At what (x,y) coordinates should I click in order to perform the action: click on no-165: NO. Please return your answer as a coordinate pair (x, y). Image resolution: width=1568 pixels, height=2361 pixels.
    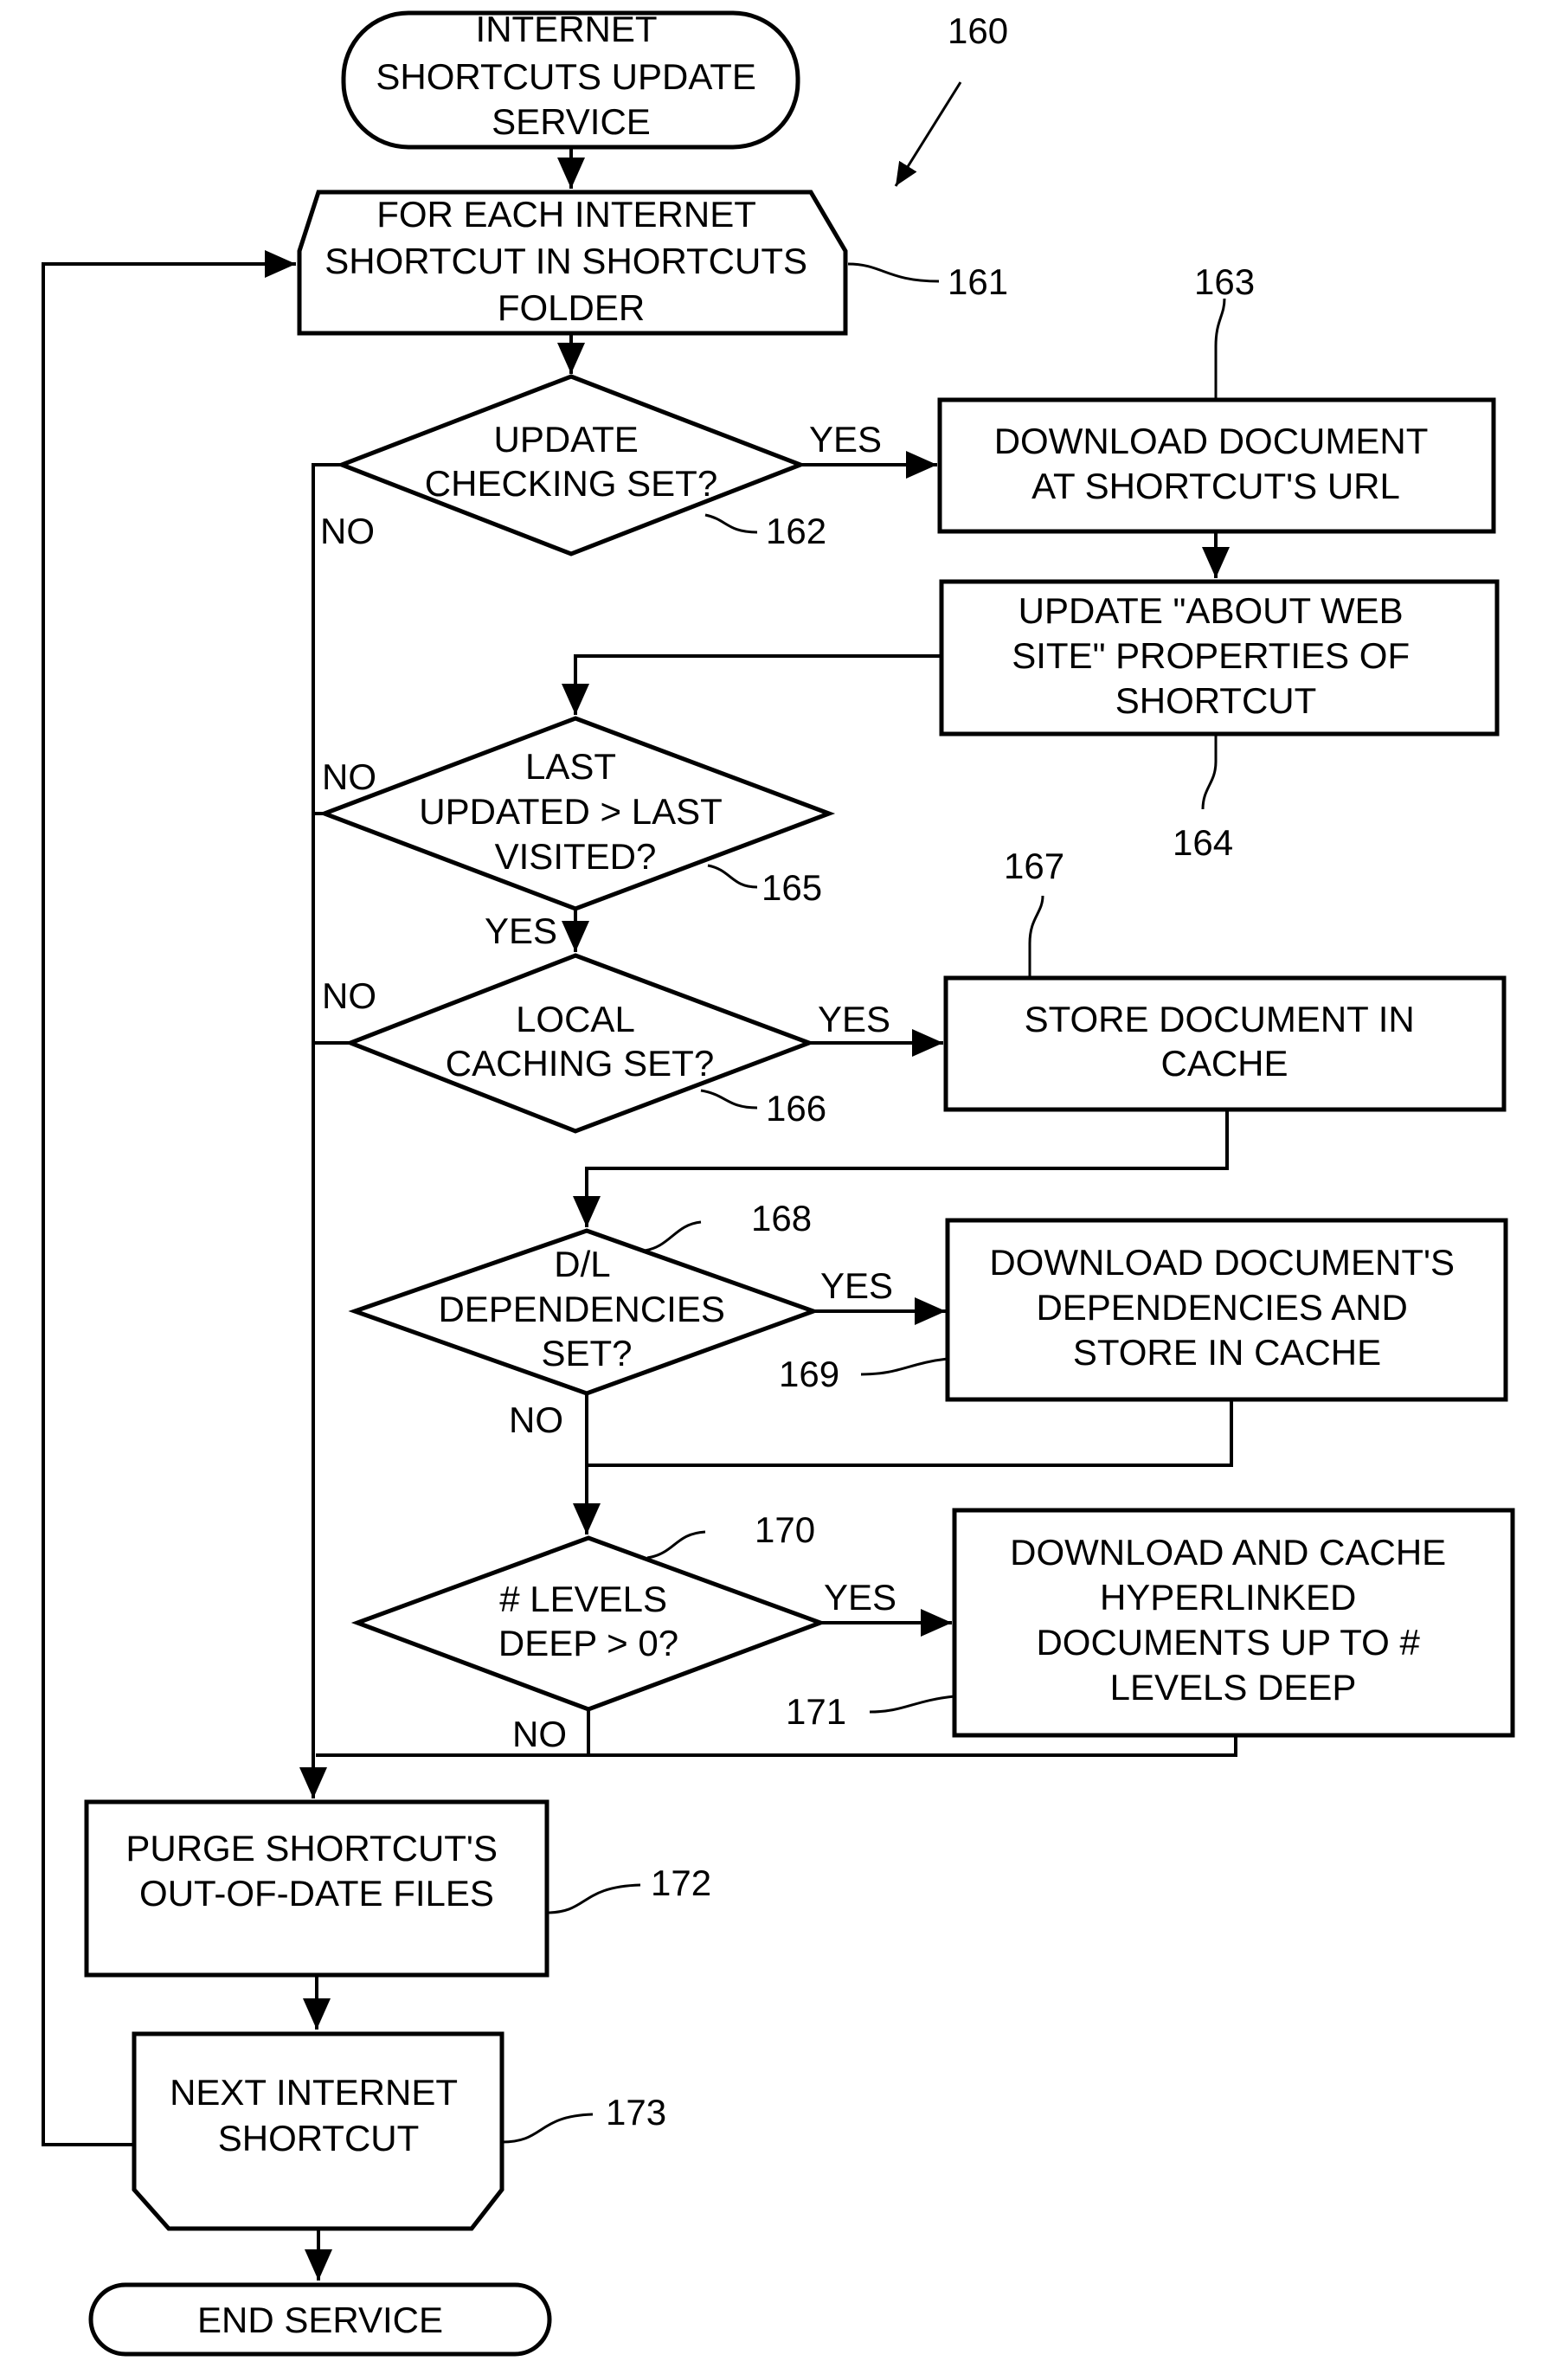
    Looking at the image, I should click on (349, 777).